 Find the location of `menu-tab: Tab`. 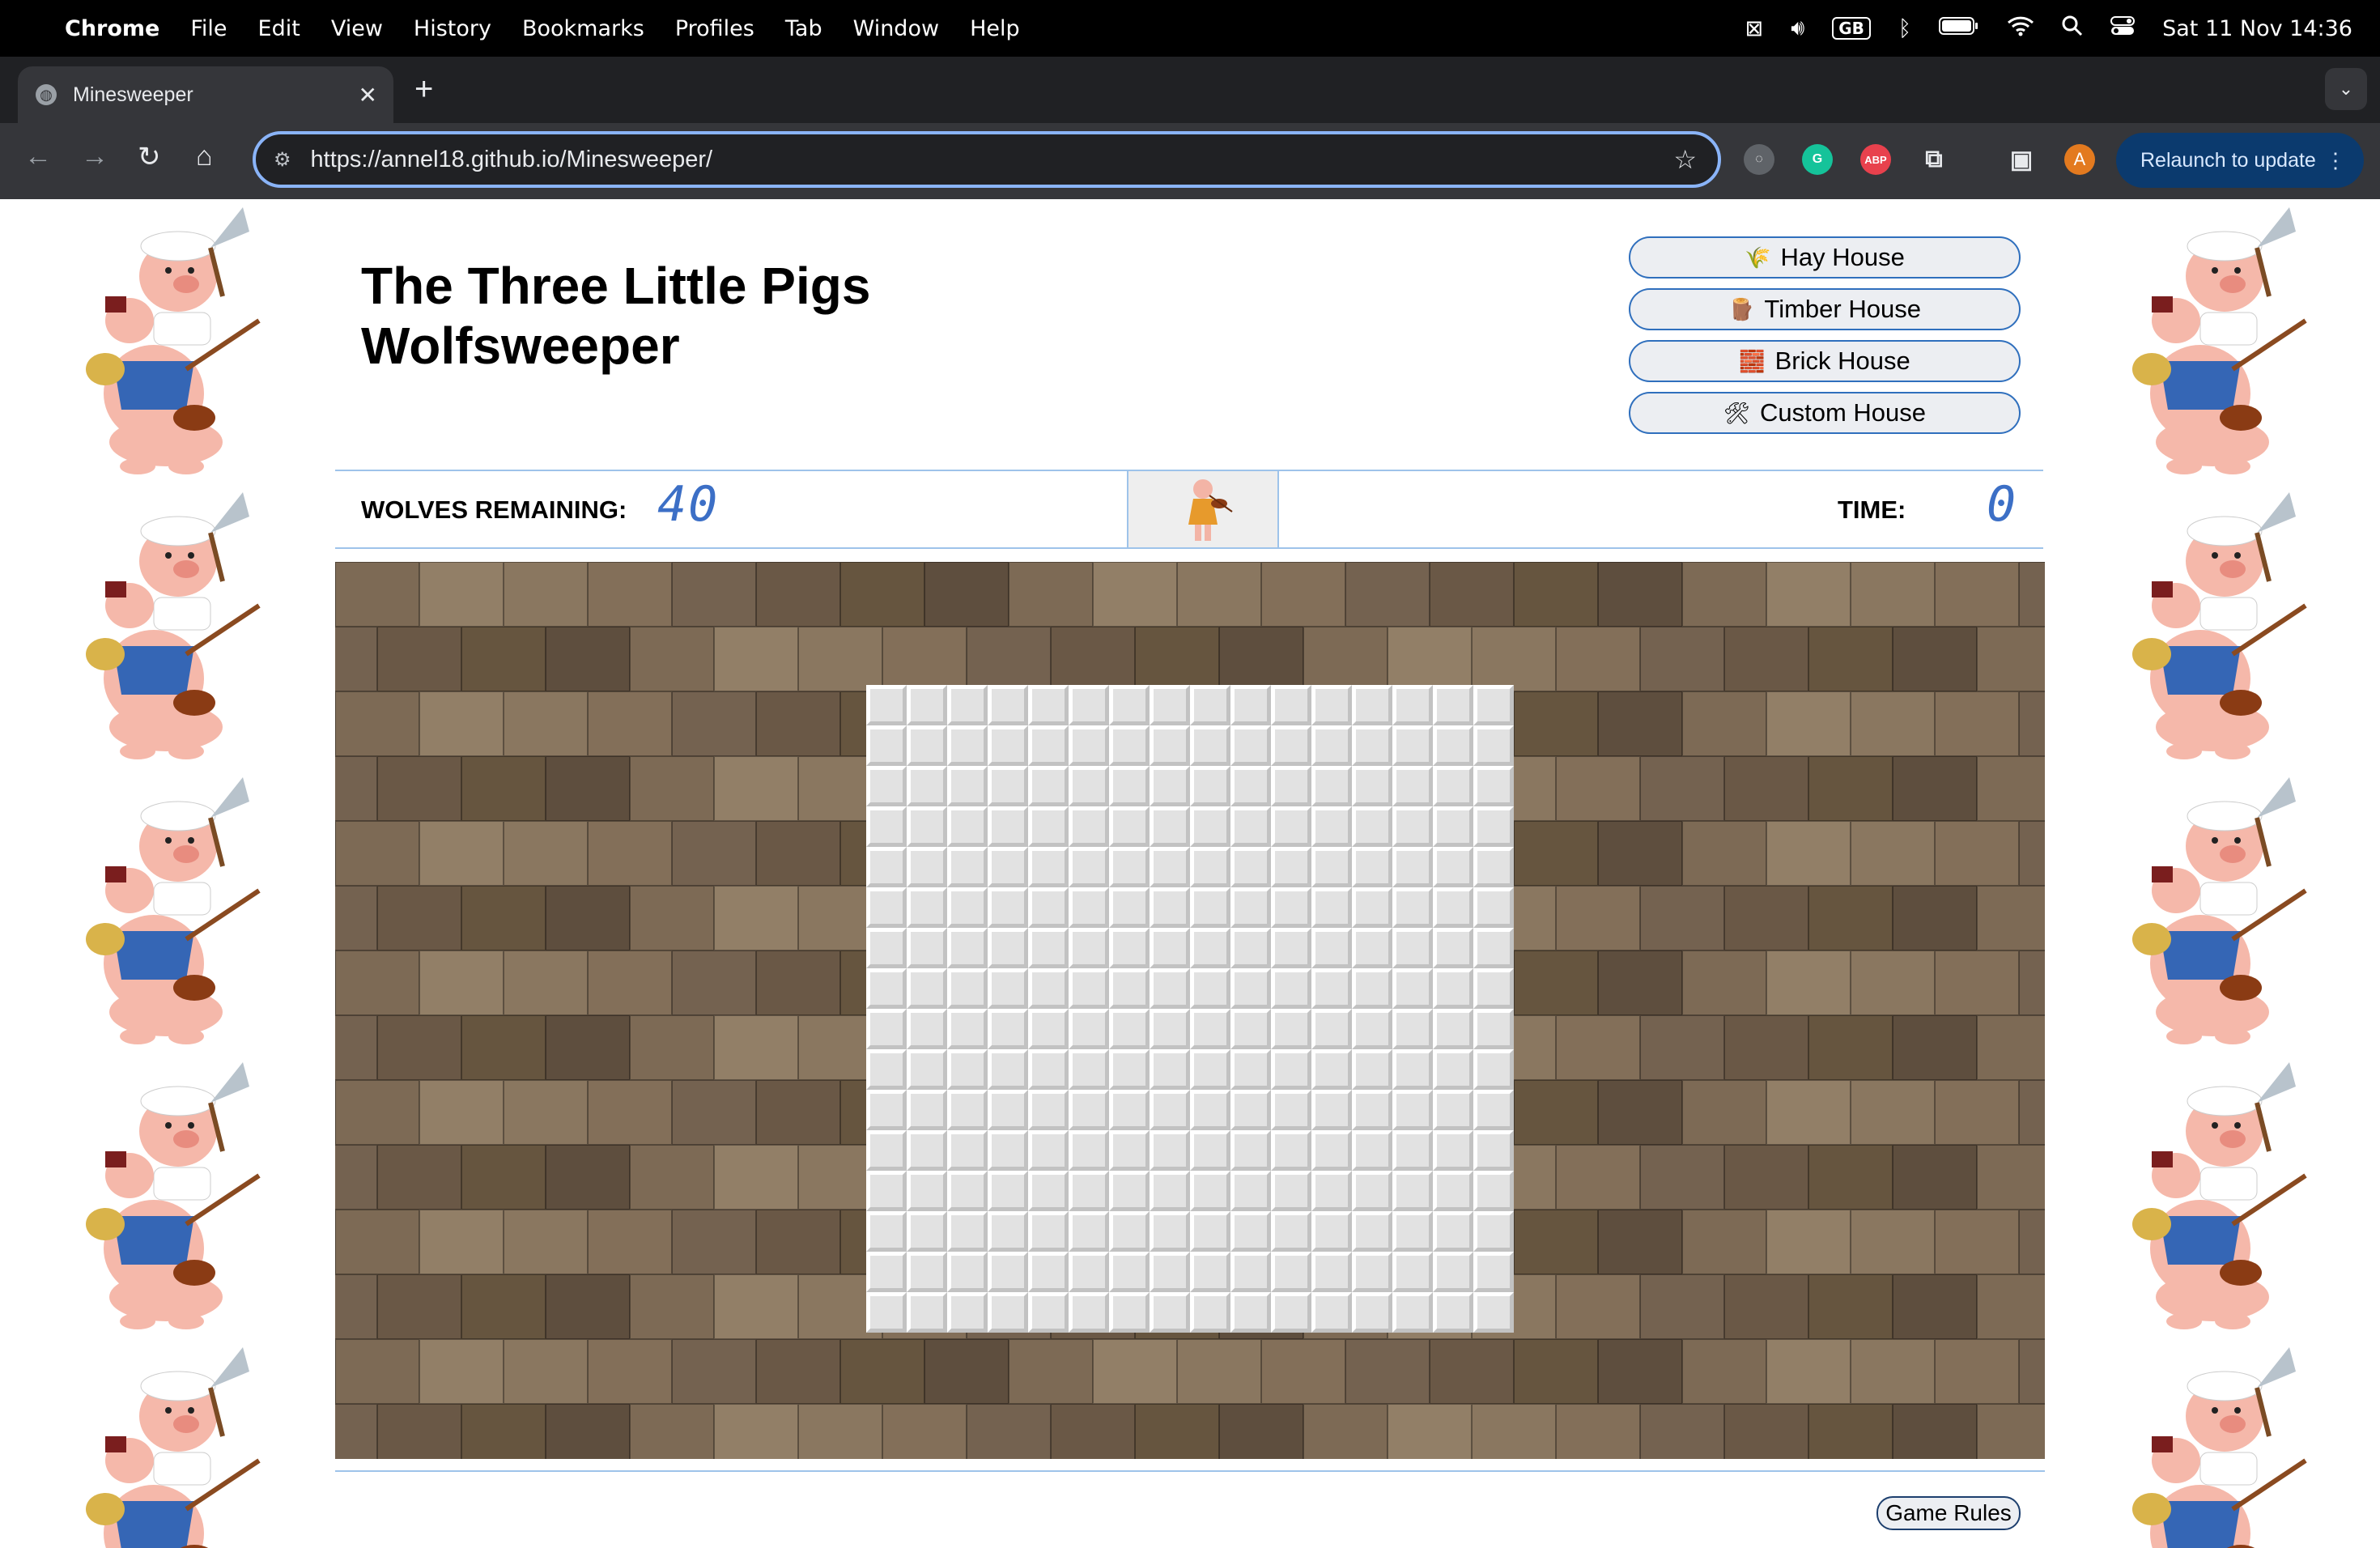

menu-tab: Tab is located at coordinates (804, 29).